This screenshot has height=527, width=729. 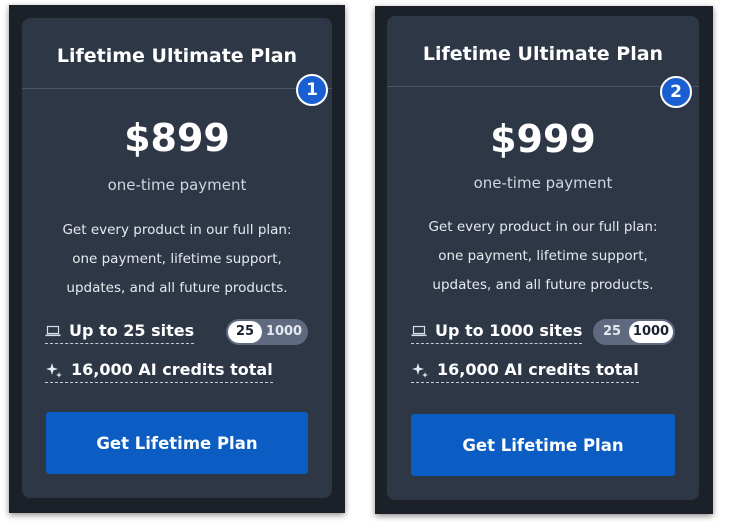 I want to click on sites-feature: Up to 1000 sites, so click(x=497, y=332).